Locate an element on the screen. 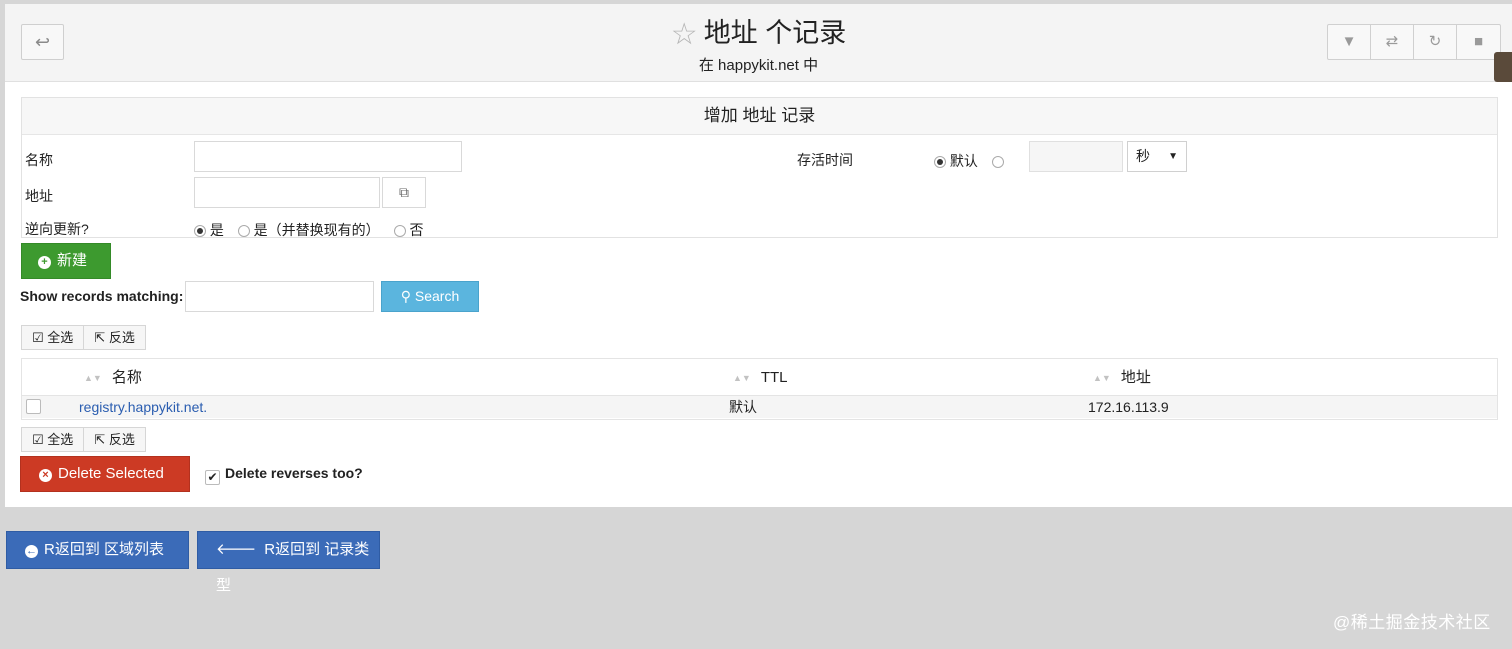 The width and height of the screenshot is (1512, 649). arrow-left-circle-icon: ← is located at coordinates (31, 551).